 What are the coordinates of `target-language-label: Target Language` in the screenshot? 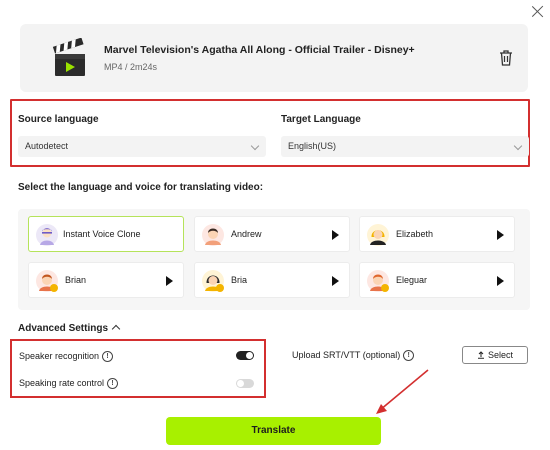 It's located at (321, 119).